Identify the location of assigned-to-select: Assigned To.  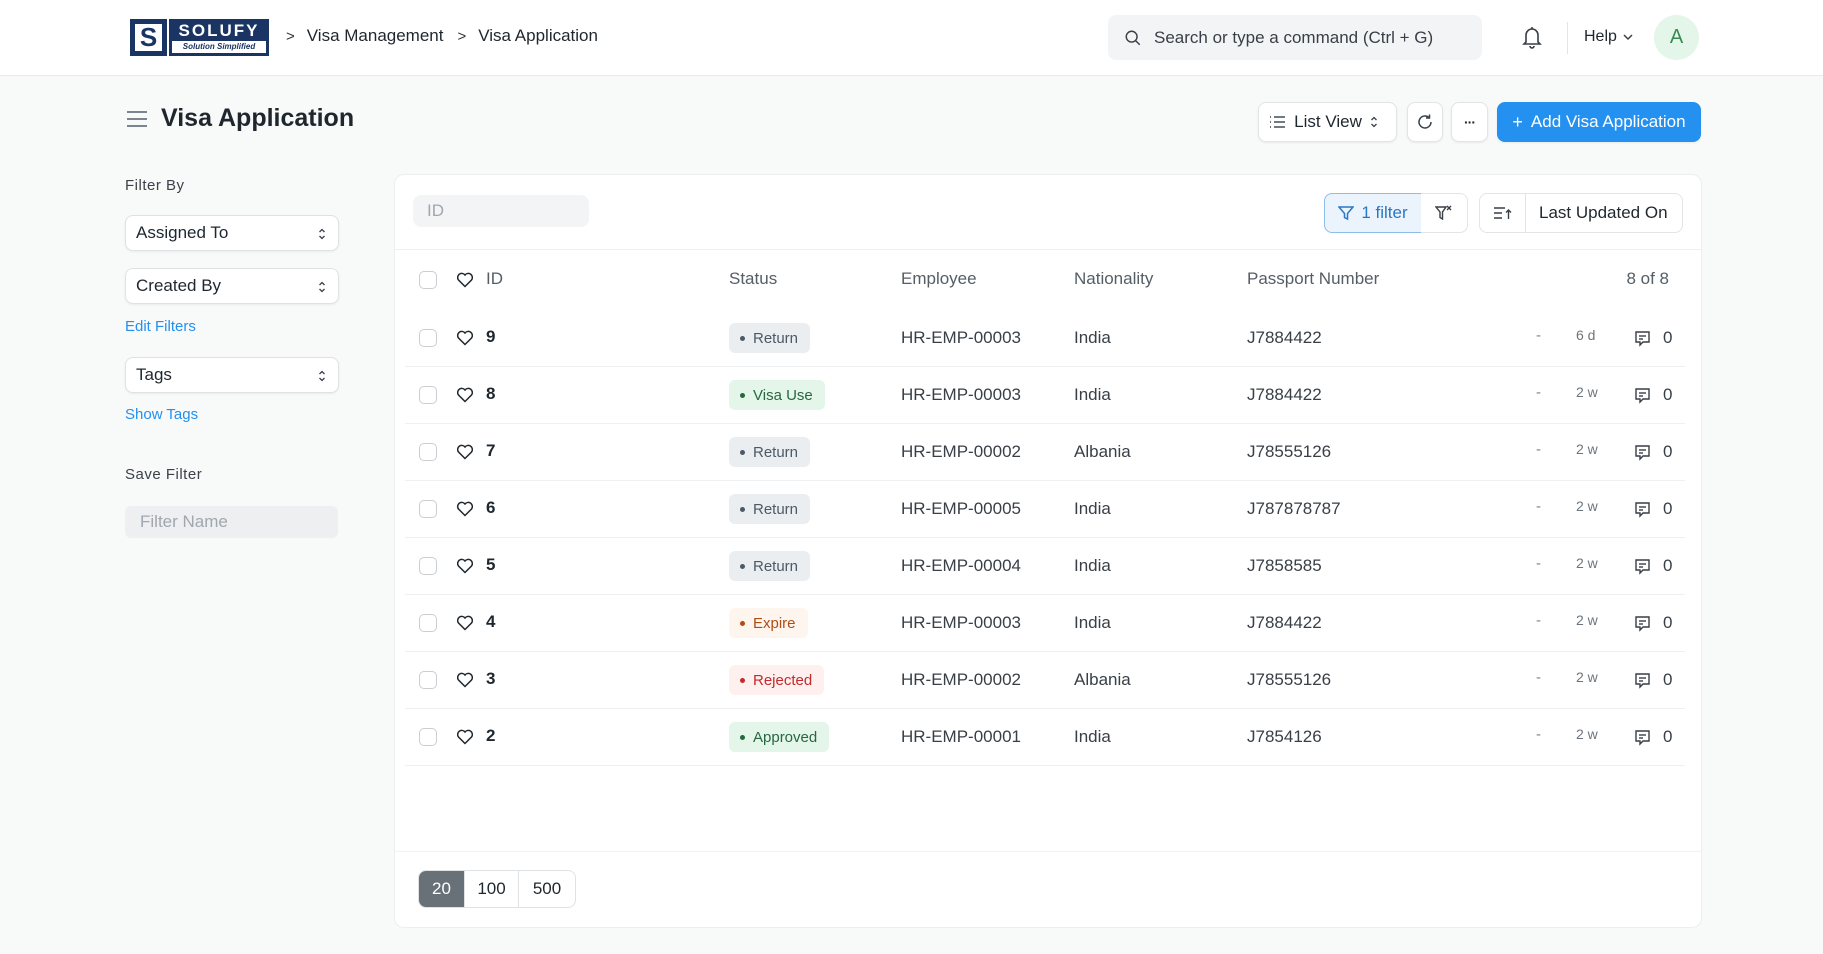
(232, 233).